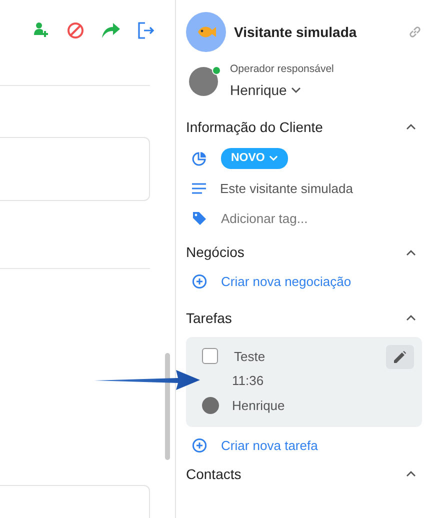  Describe the element at coordinates (415, 32) in the screenshot. I see `link-icon` at that location.